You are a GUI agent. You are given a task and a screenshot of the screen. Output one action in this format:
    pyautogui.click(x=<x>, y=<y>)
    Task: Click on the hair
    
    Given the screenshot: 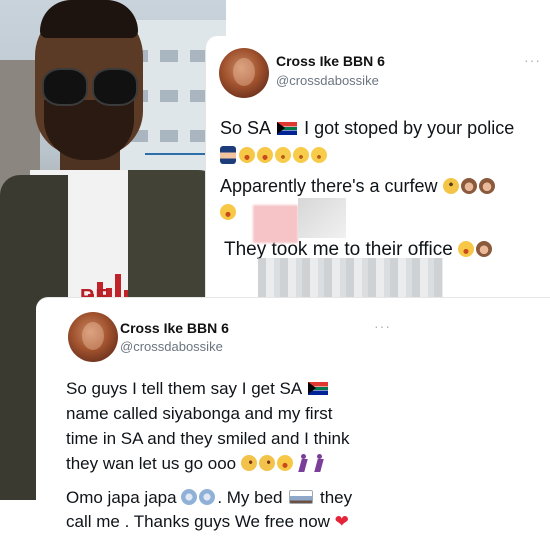 What is the action you would take?
    pyautogui.click(x=89, y=19)
    